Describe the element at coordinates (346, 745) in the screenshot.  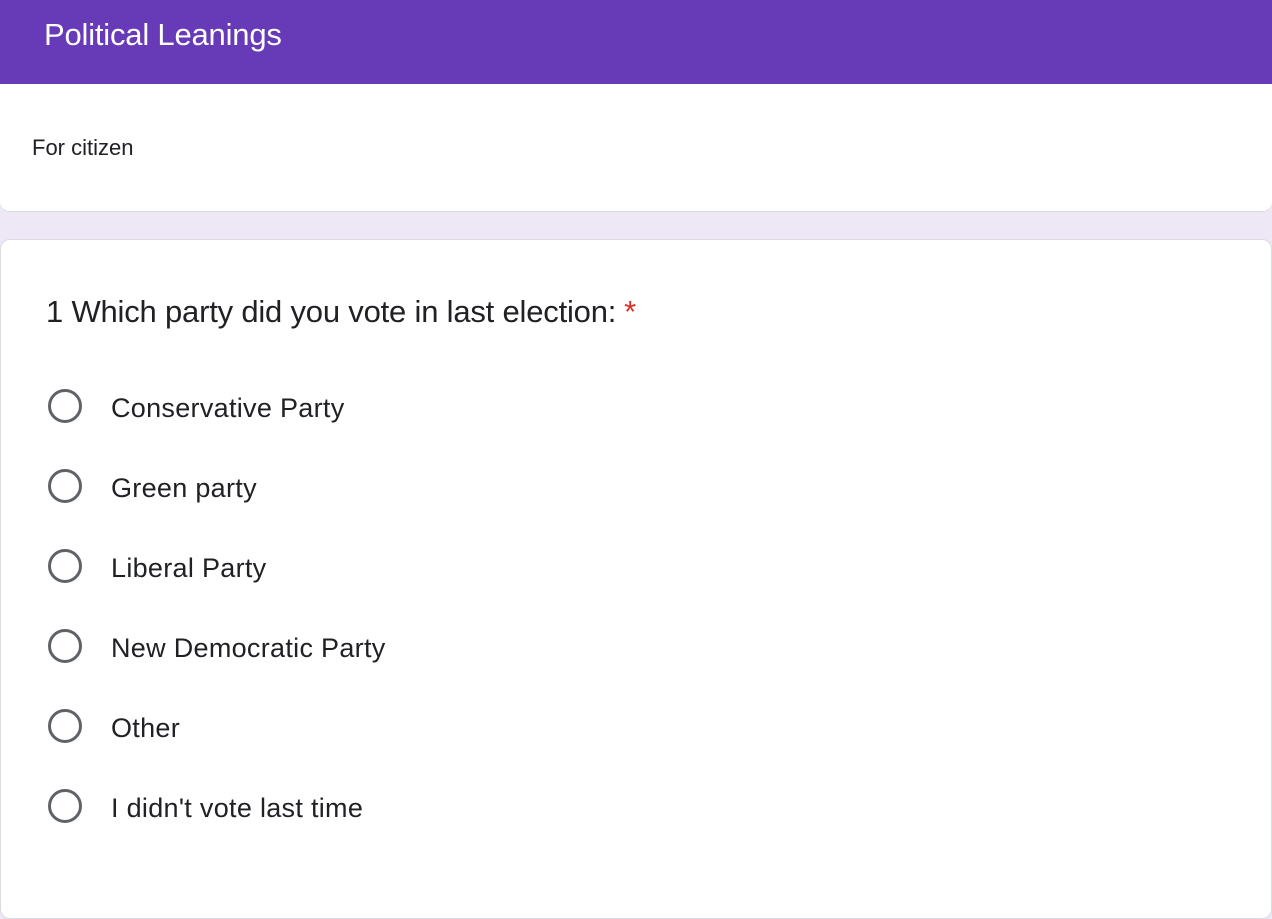
I see `option-other: Other` at that location.